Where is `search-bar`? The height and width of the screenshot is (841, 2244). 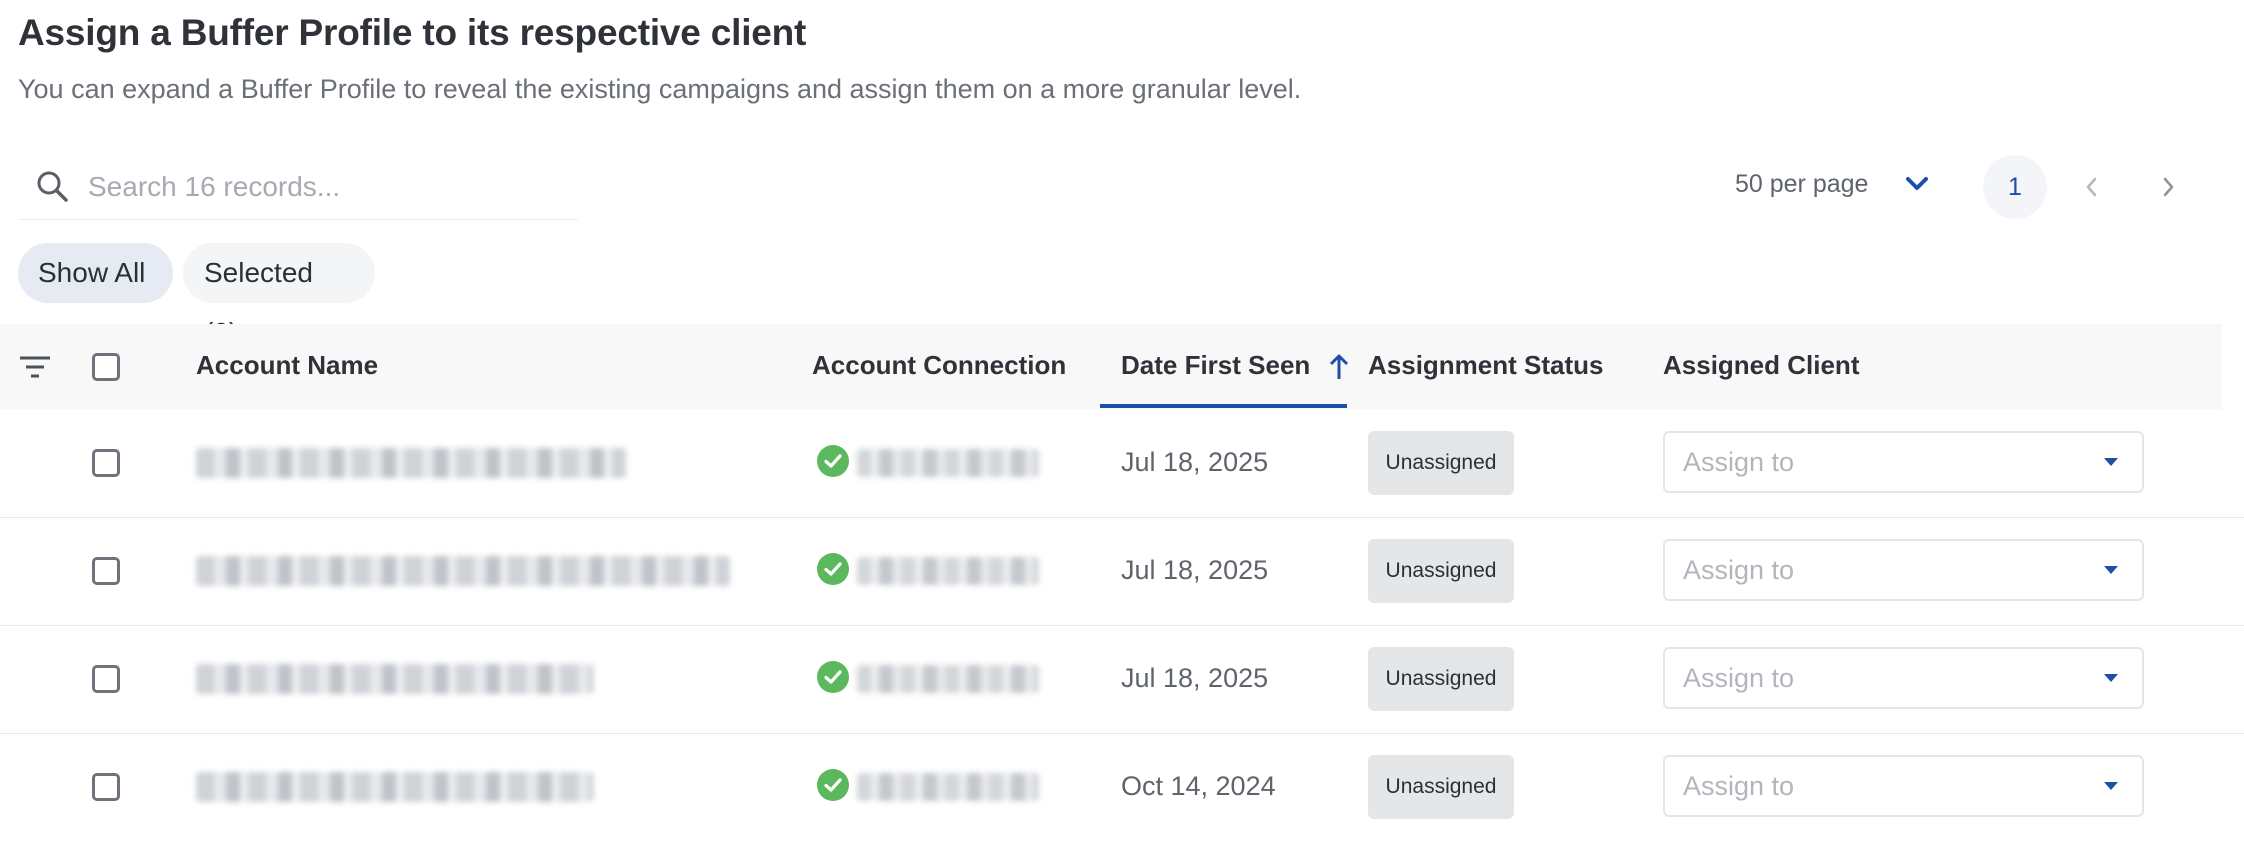 search-bar is located at coordinates (298, 187).